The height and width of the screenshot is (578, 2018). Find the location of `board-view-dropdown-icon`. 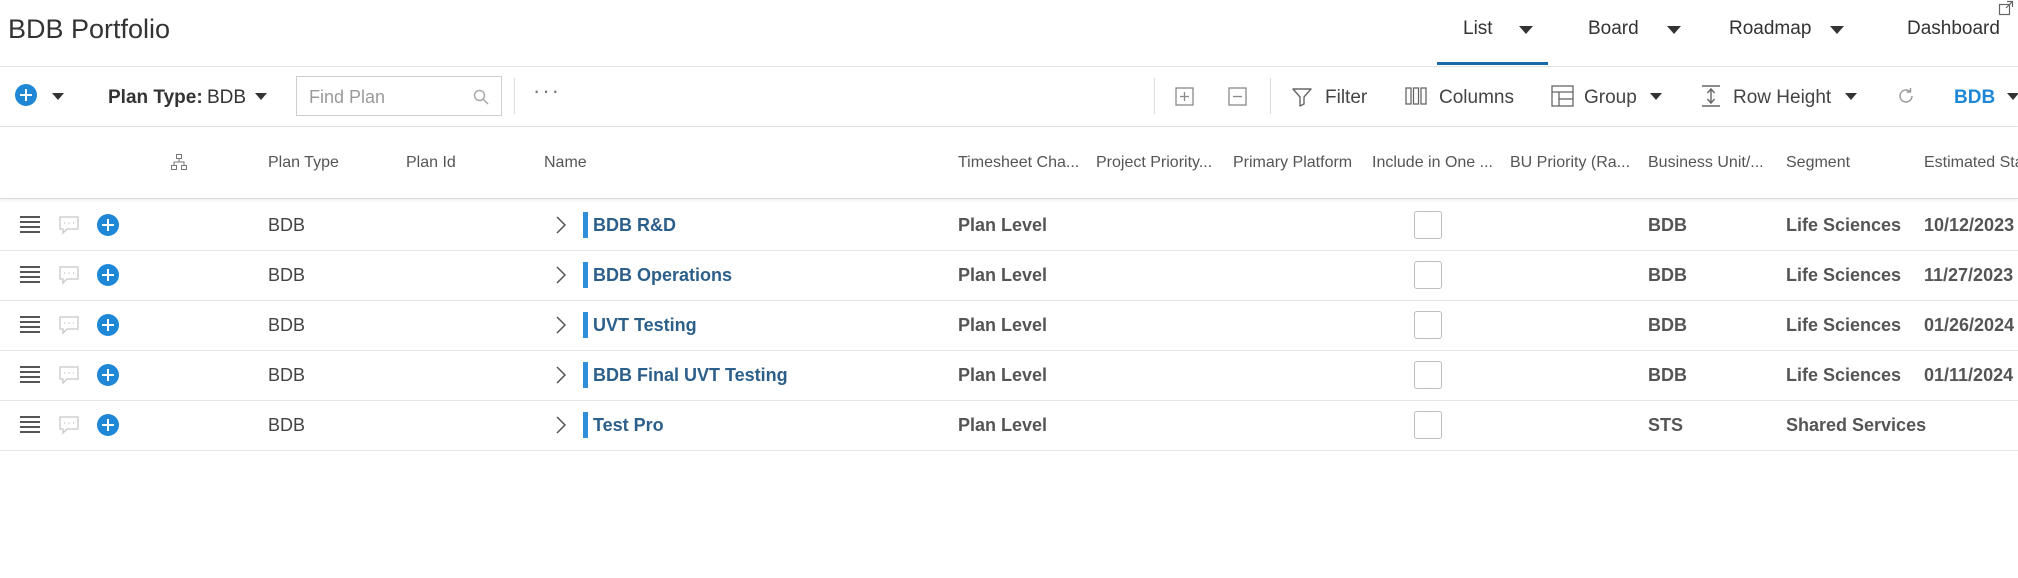

board-view-dropdown-icon is located at coordinates (1674, 30).